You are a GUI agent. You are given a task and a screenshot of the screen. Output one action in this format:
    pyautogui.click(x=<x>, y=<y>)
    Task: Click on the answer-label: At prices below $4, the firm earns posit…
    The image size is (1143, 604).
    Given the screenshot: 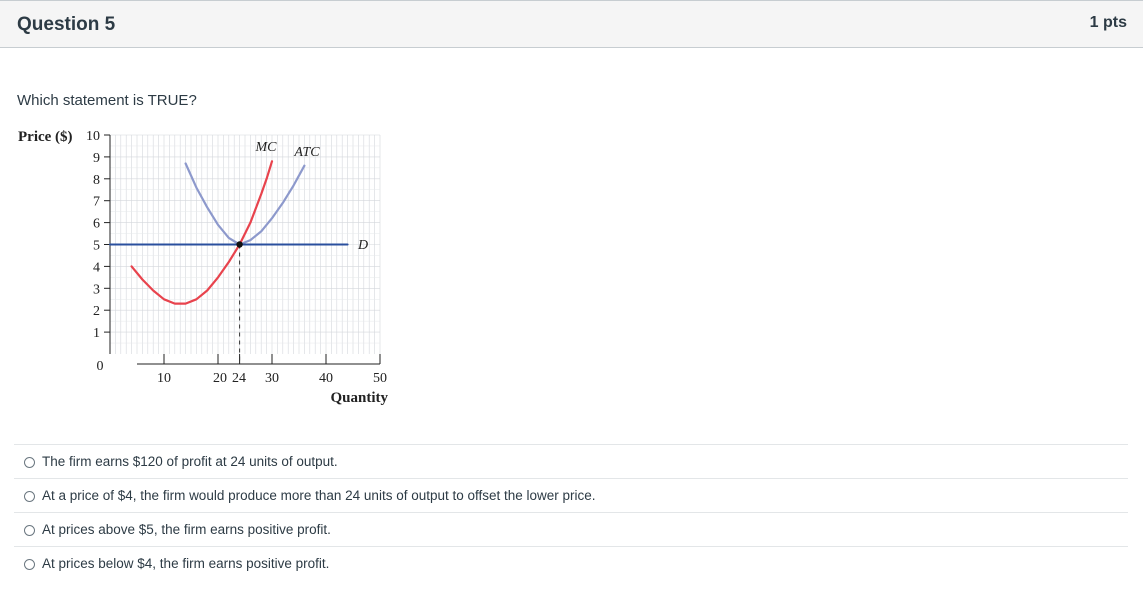 What is the action you would take?
    pyautogui.click(x=185, y=563)
    